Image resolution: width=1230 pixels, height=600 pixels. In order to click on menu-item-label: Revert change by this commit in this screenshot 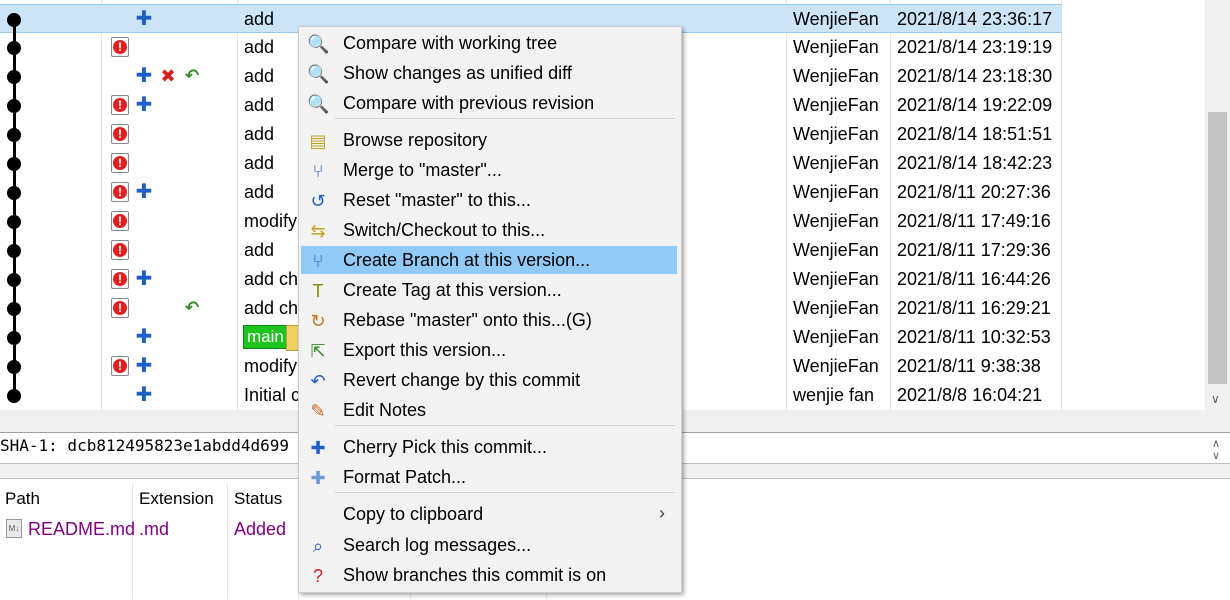, I will do `click(462, 380)`.